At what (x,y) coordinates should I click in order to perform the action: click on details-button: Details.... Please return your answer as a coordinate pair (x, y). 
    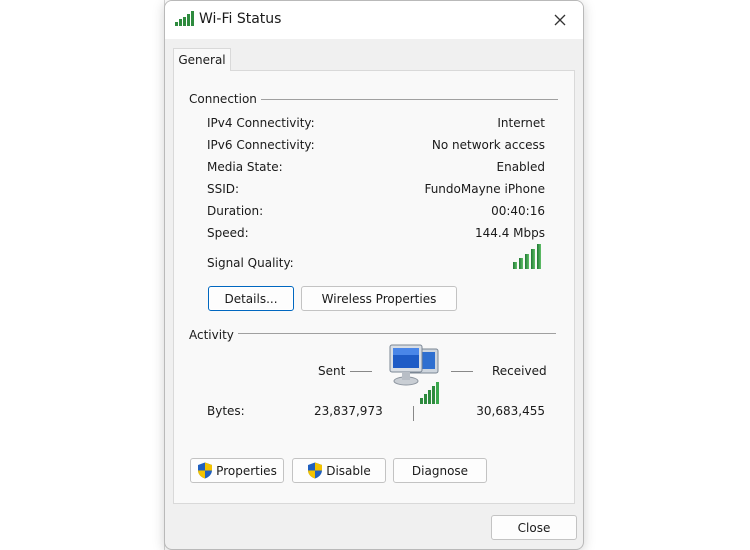
    Looking at the image, I should click on (251, 298).